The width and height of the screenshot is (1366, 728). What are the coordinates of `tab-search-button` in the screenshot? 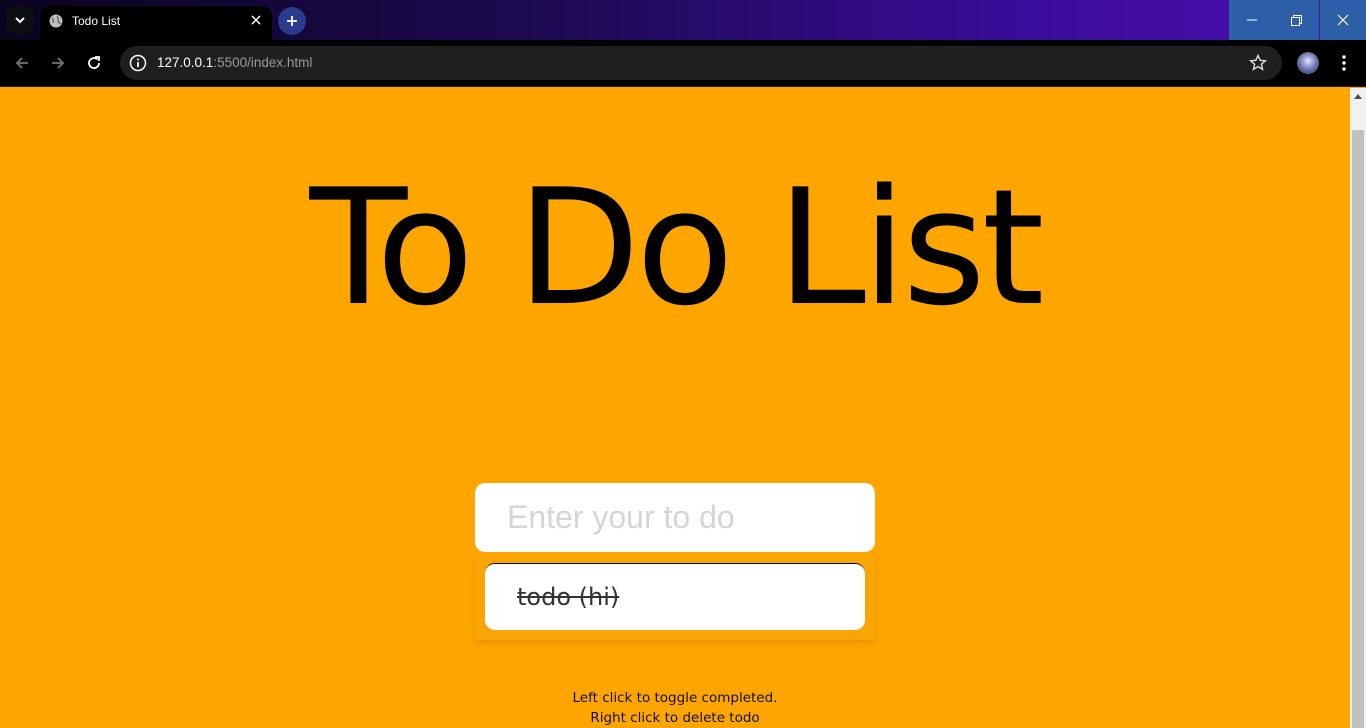 It's located at (20, 20).